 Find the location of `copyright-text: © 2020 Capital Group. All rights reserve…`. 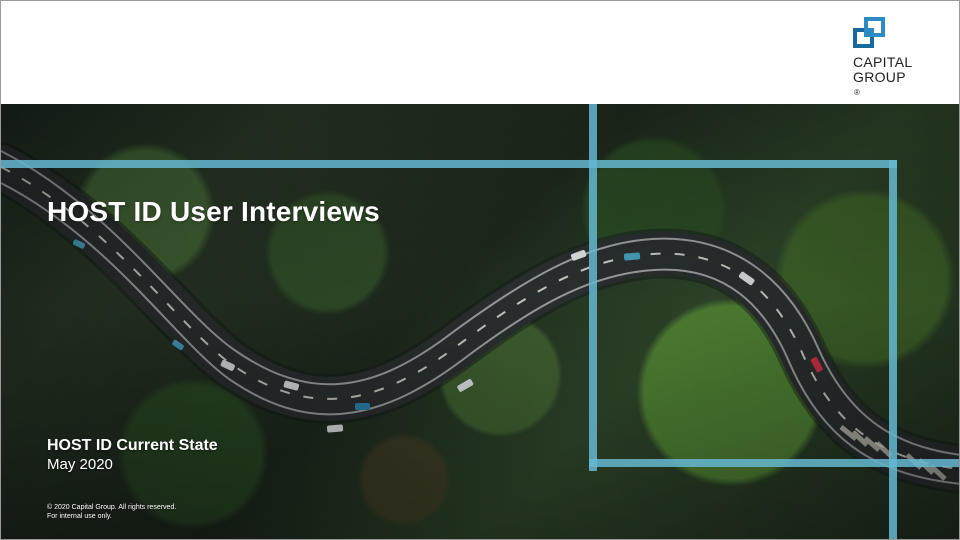

copyright-text: © 2020 Capital Group. All rights reserve… is located at coordinates (112, 507).